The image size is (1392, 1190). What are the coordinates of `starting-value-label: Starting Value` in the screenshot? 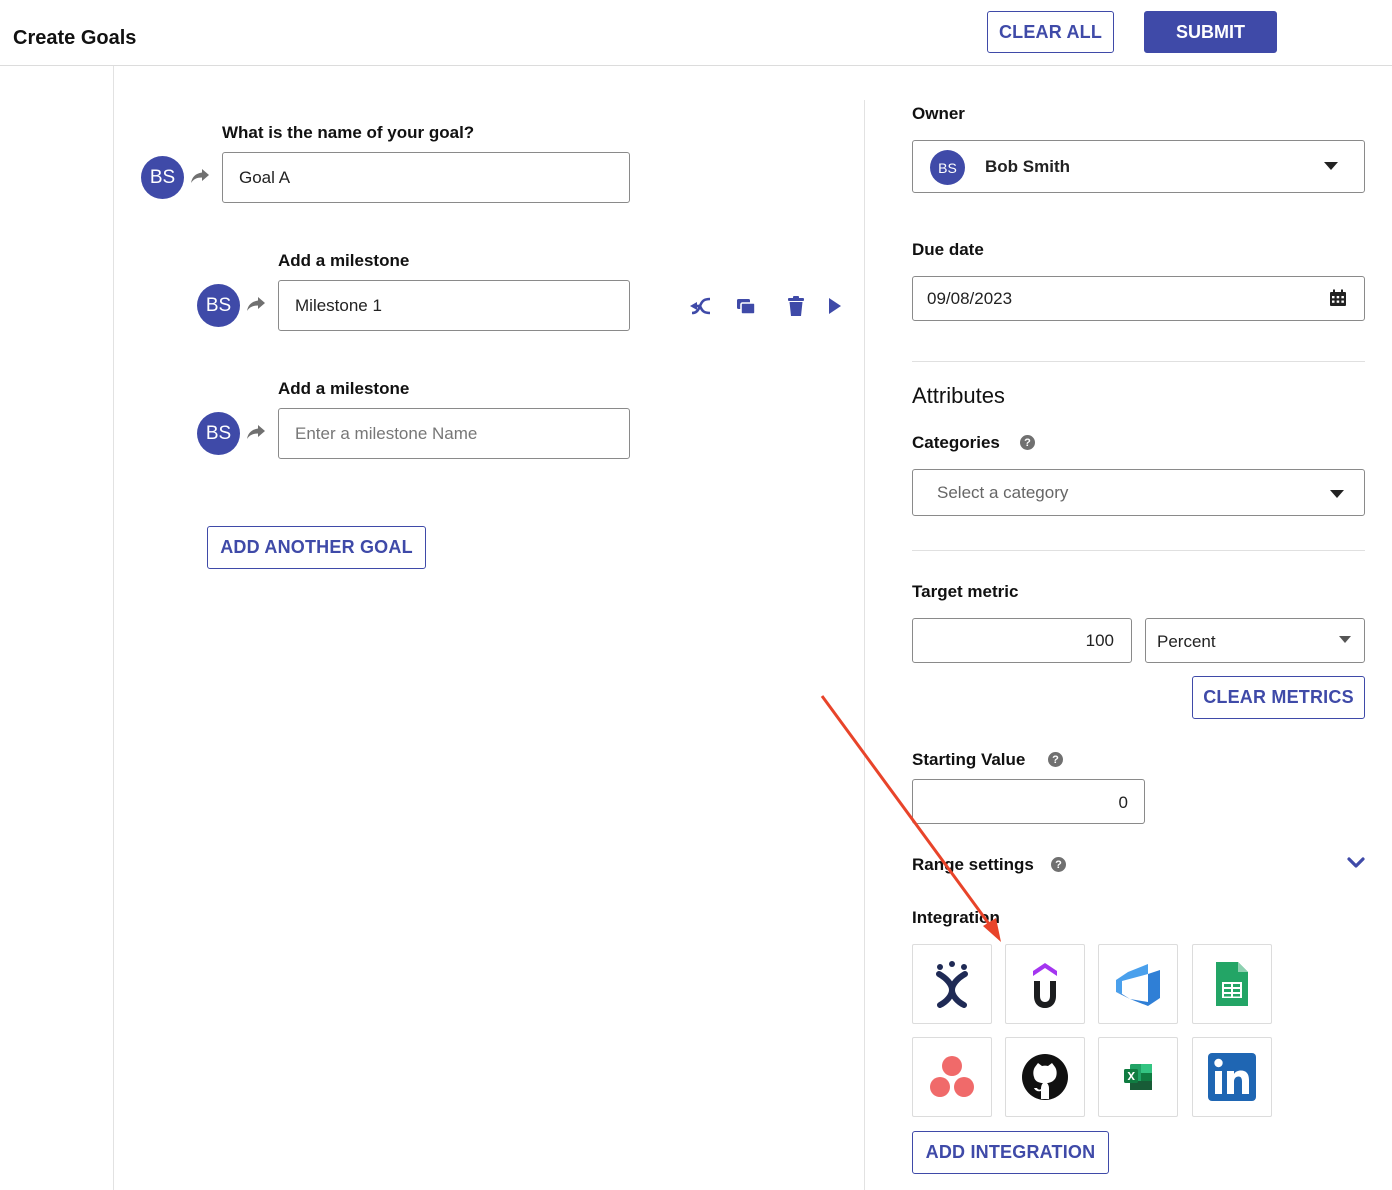 It's located at (969, 759).